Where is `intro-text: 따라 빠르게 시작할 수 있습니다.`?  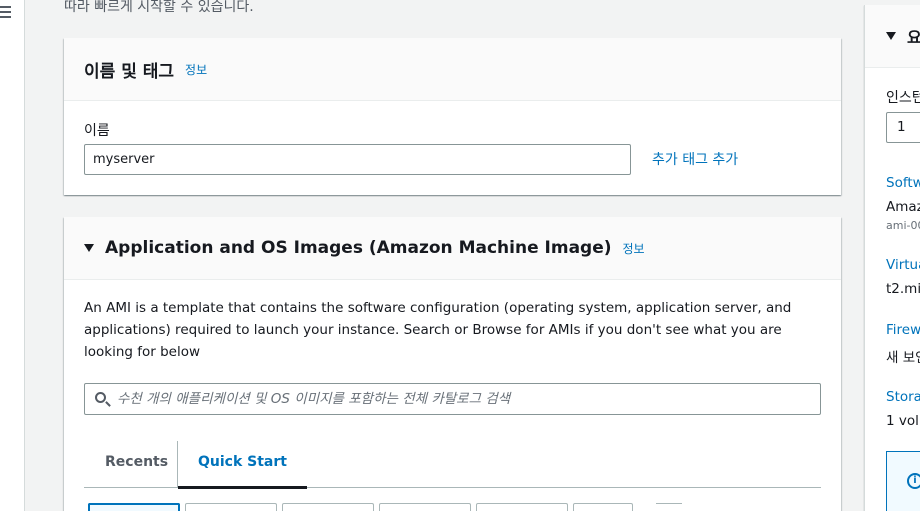
intro-text: 따라 빠르게 시작할 수 있습니다. is located at coordinates (159, 7).